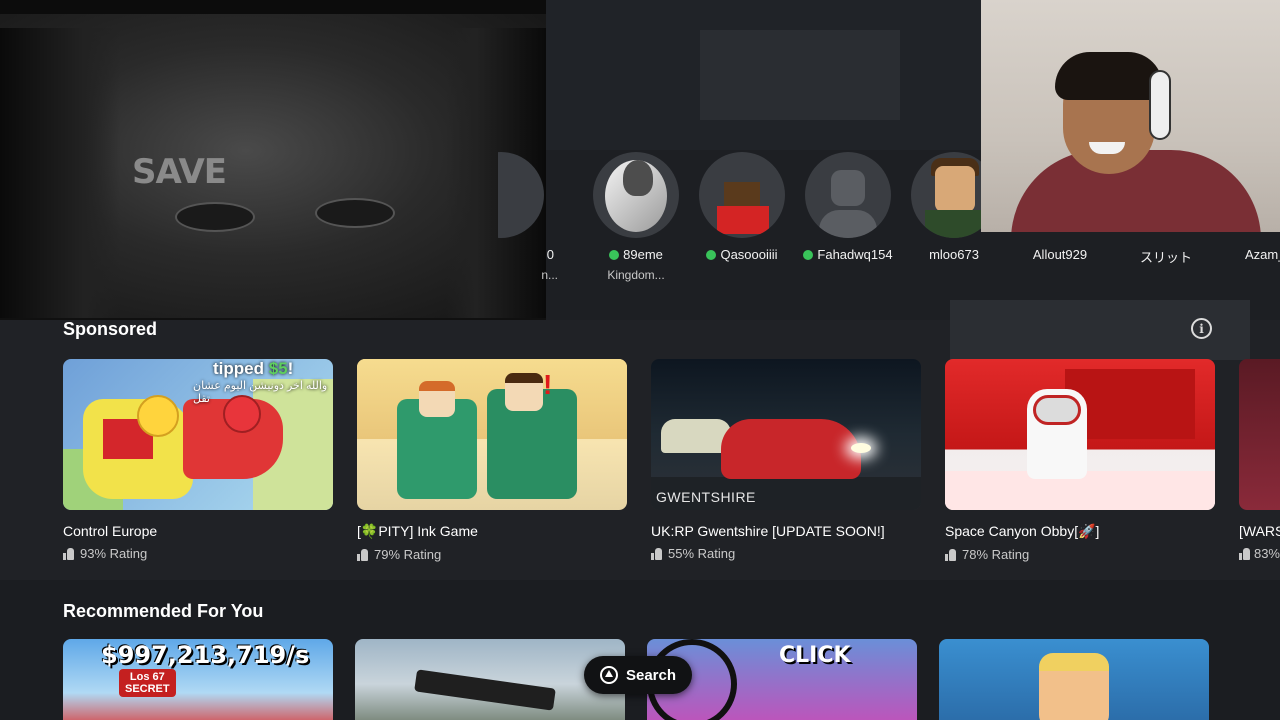 Image resolution: width=1280 pixels, height=720 pixels. What do you see at coordinates (198, 553) in the screenshot?
I see `game-rating: 93% Rating` at bounding box center [198, 553].